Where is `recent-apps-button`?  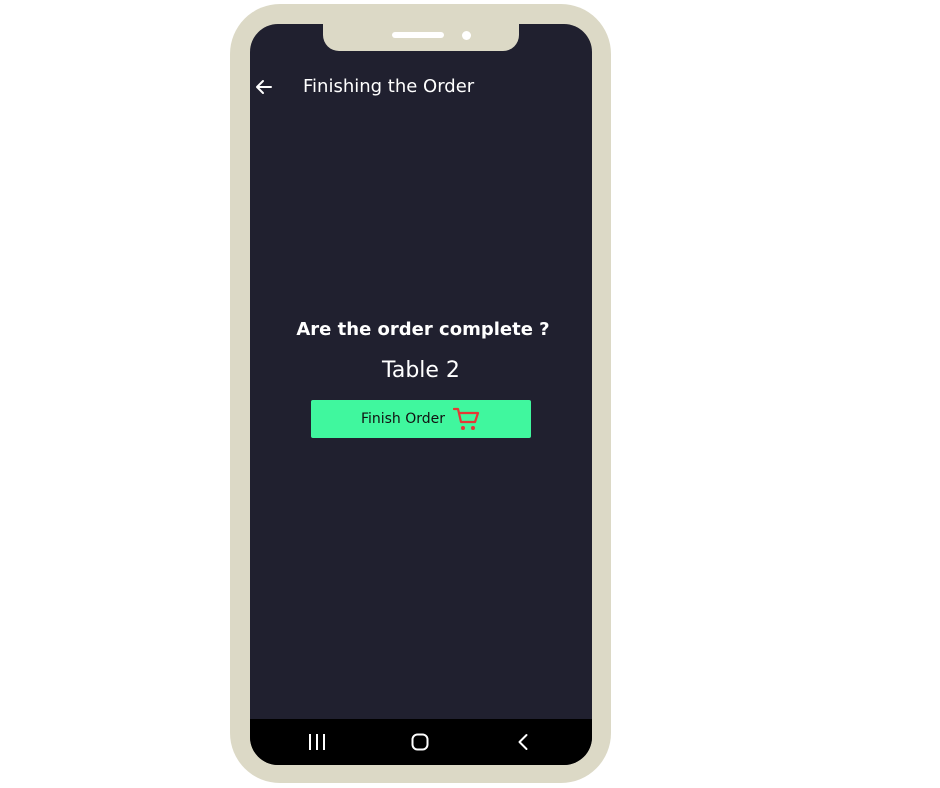
recent-apps-button is located at coordinates (317, 742).